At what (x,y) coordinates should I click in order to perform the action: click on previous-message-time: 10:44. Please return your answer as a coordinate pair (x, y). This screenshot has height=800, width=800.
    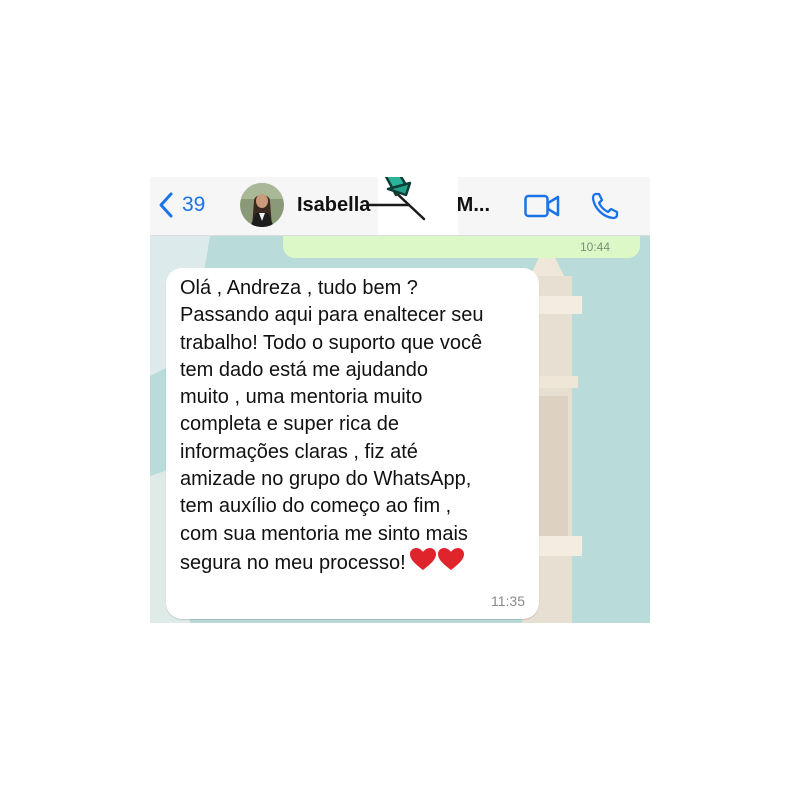
    Looking at the image, I should click on (594, 247).